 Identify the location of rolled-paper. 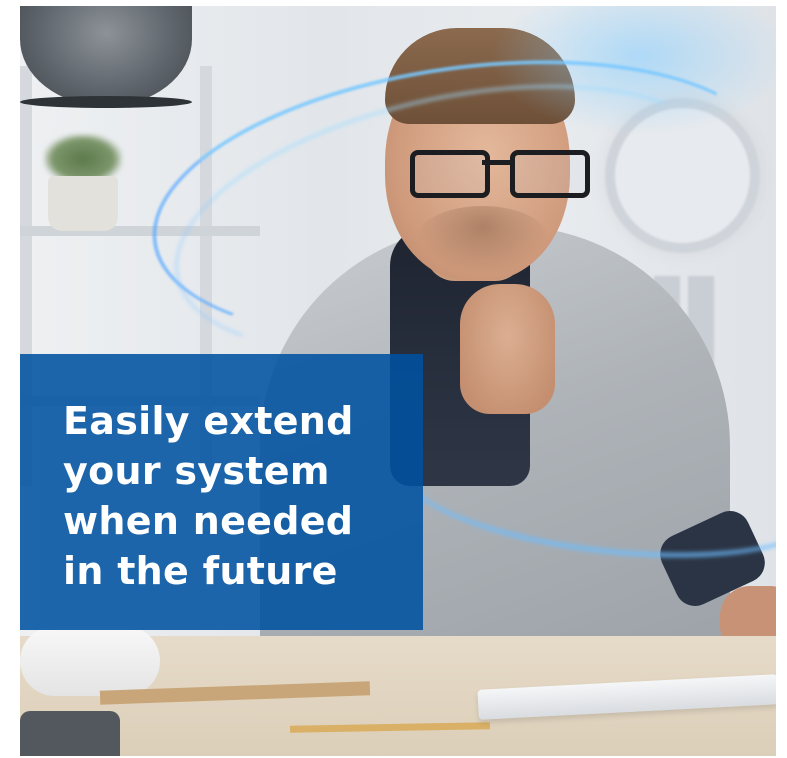
(90, 661).